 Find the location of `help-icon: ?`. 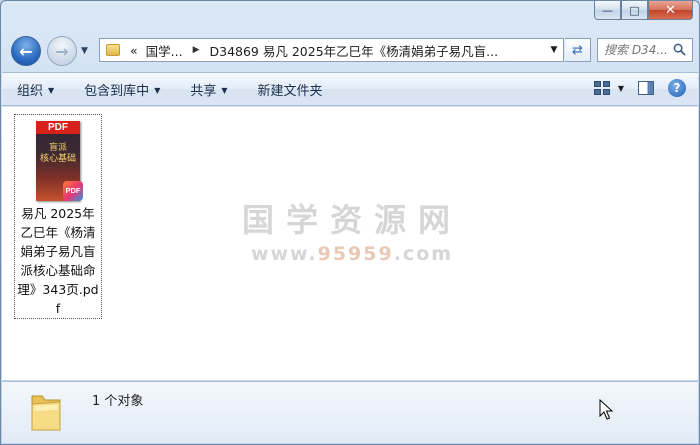

help-icon: ? is located at coordinates (677, 88).